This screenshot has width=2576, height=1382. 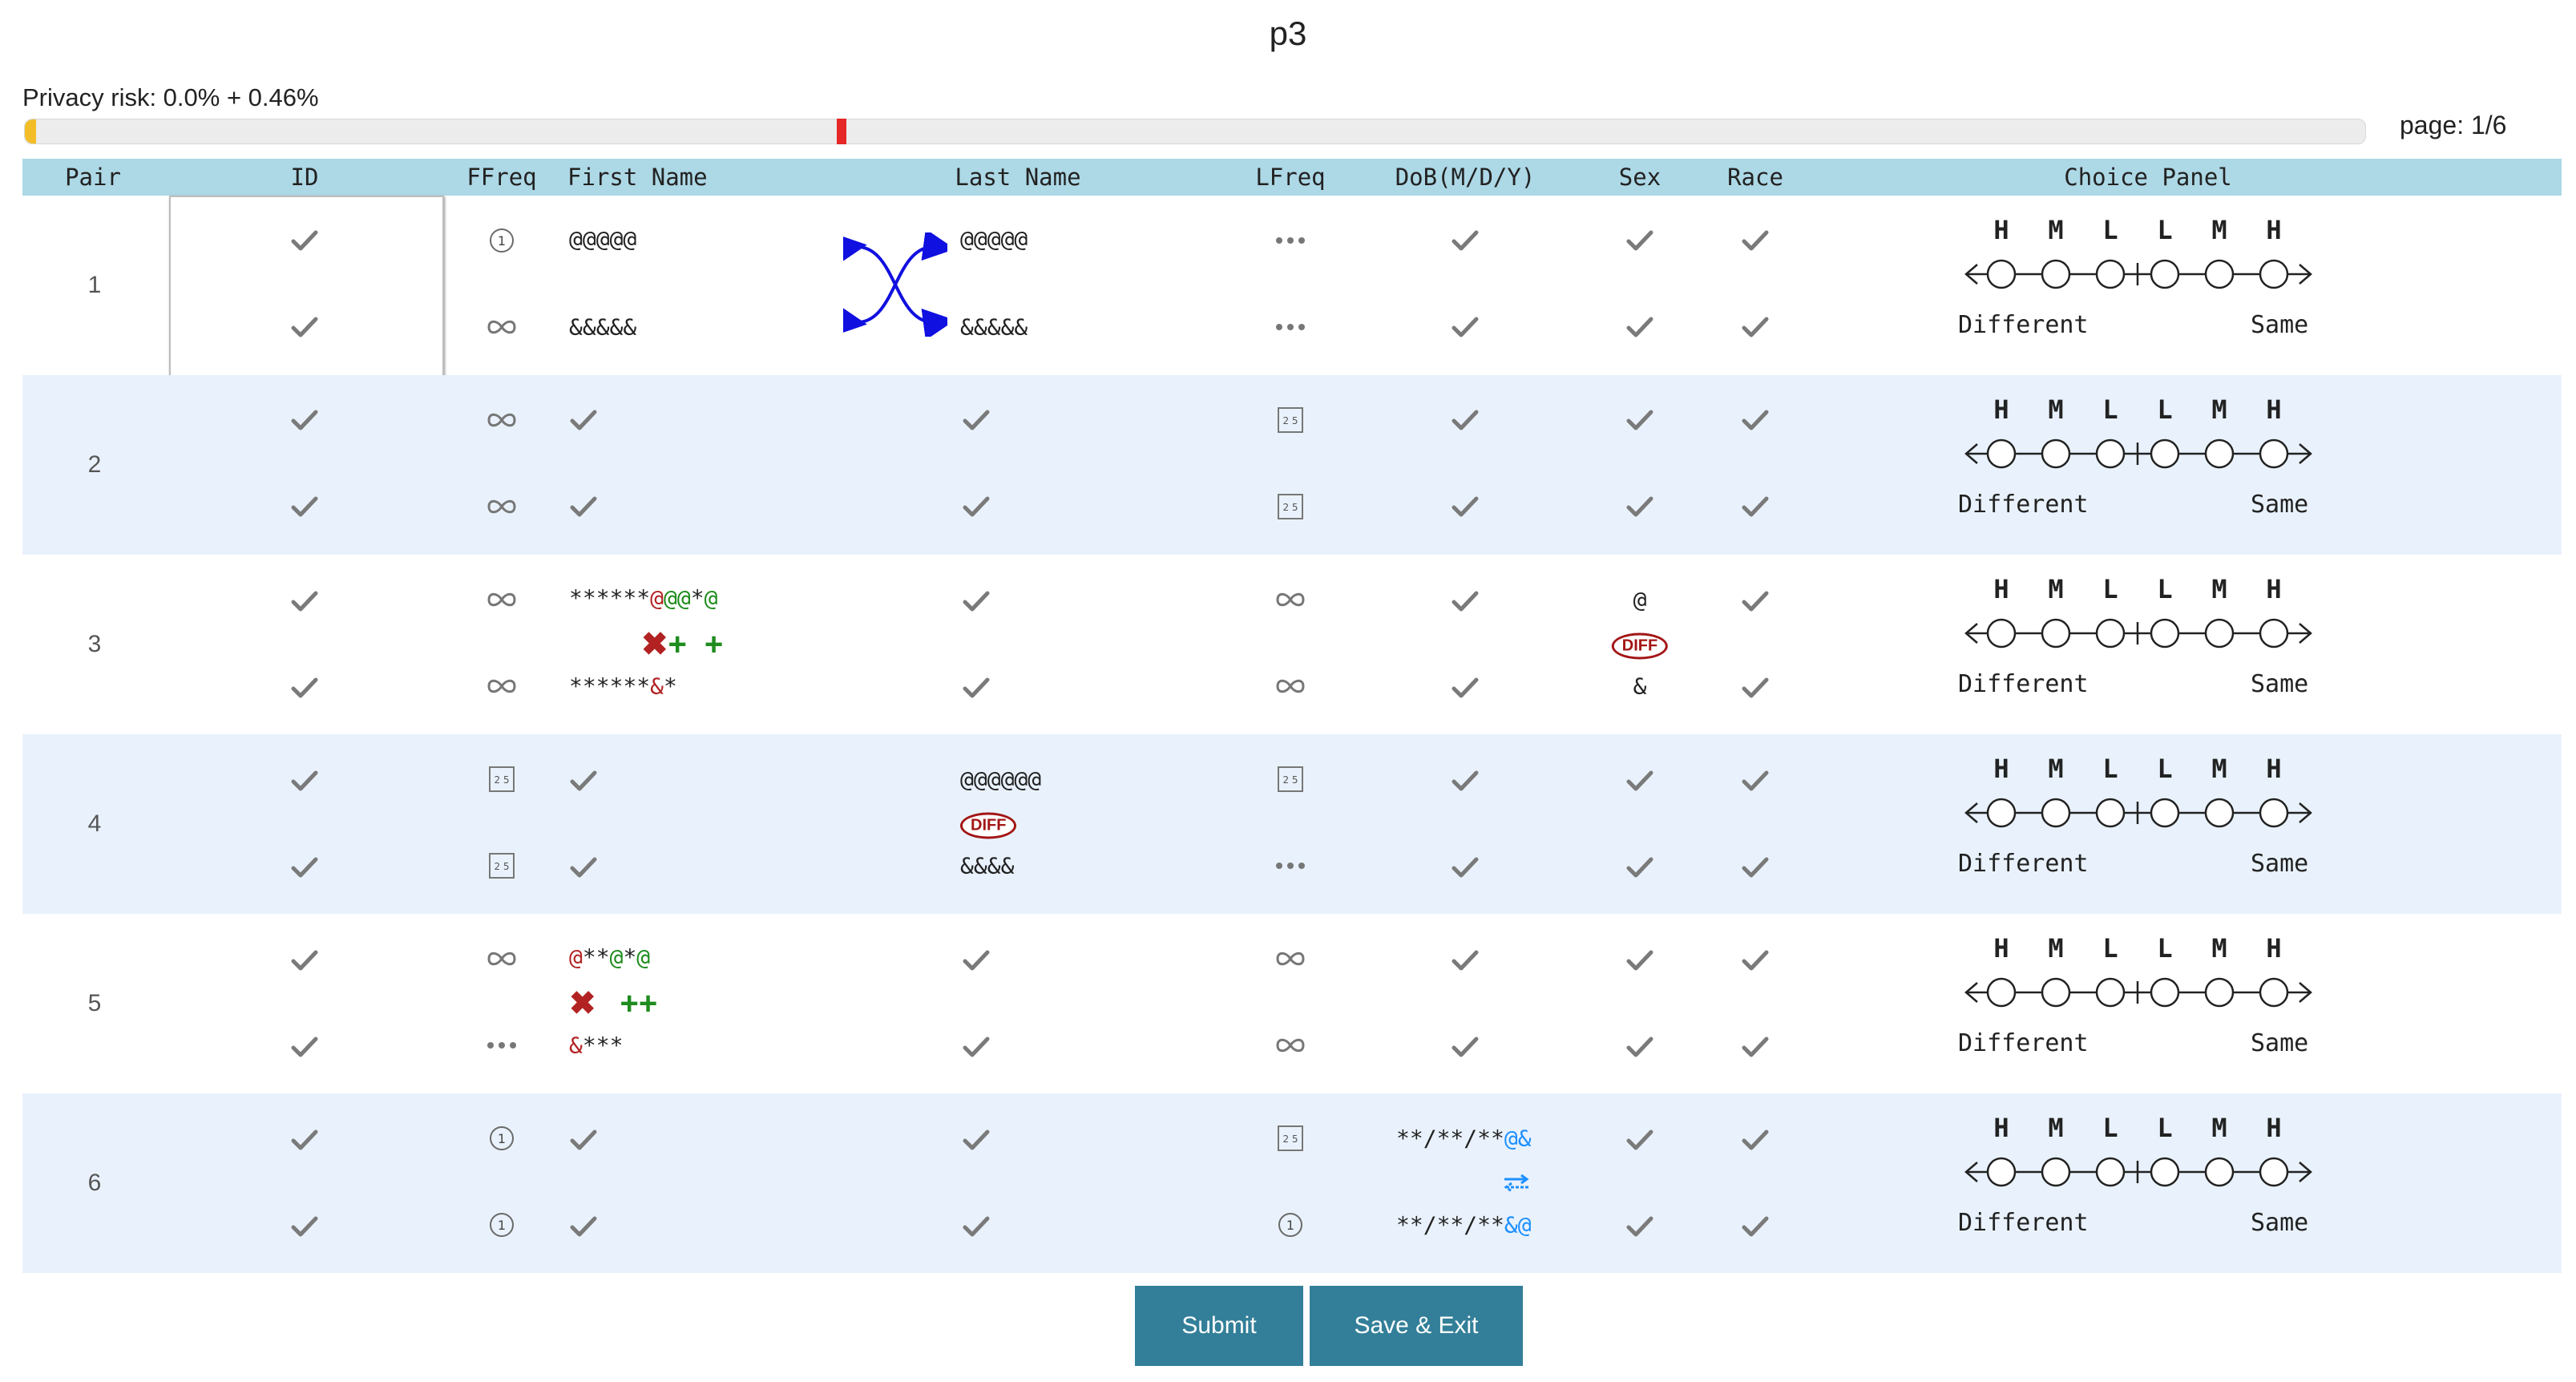 I want to click on dob-top: **/**/**@&, so click(x=1464, y=1138).